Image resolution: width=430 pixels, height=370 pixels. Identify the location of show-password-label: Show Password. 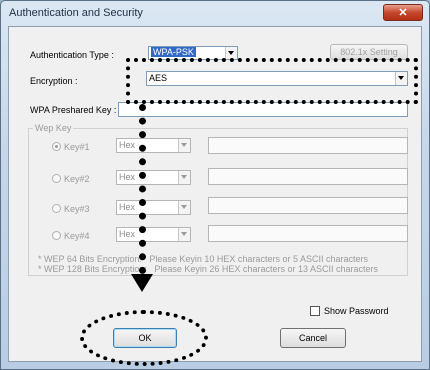
(356, 311).